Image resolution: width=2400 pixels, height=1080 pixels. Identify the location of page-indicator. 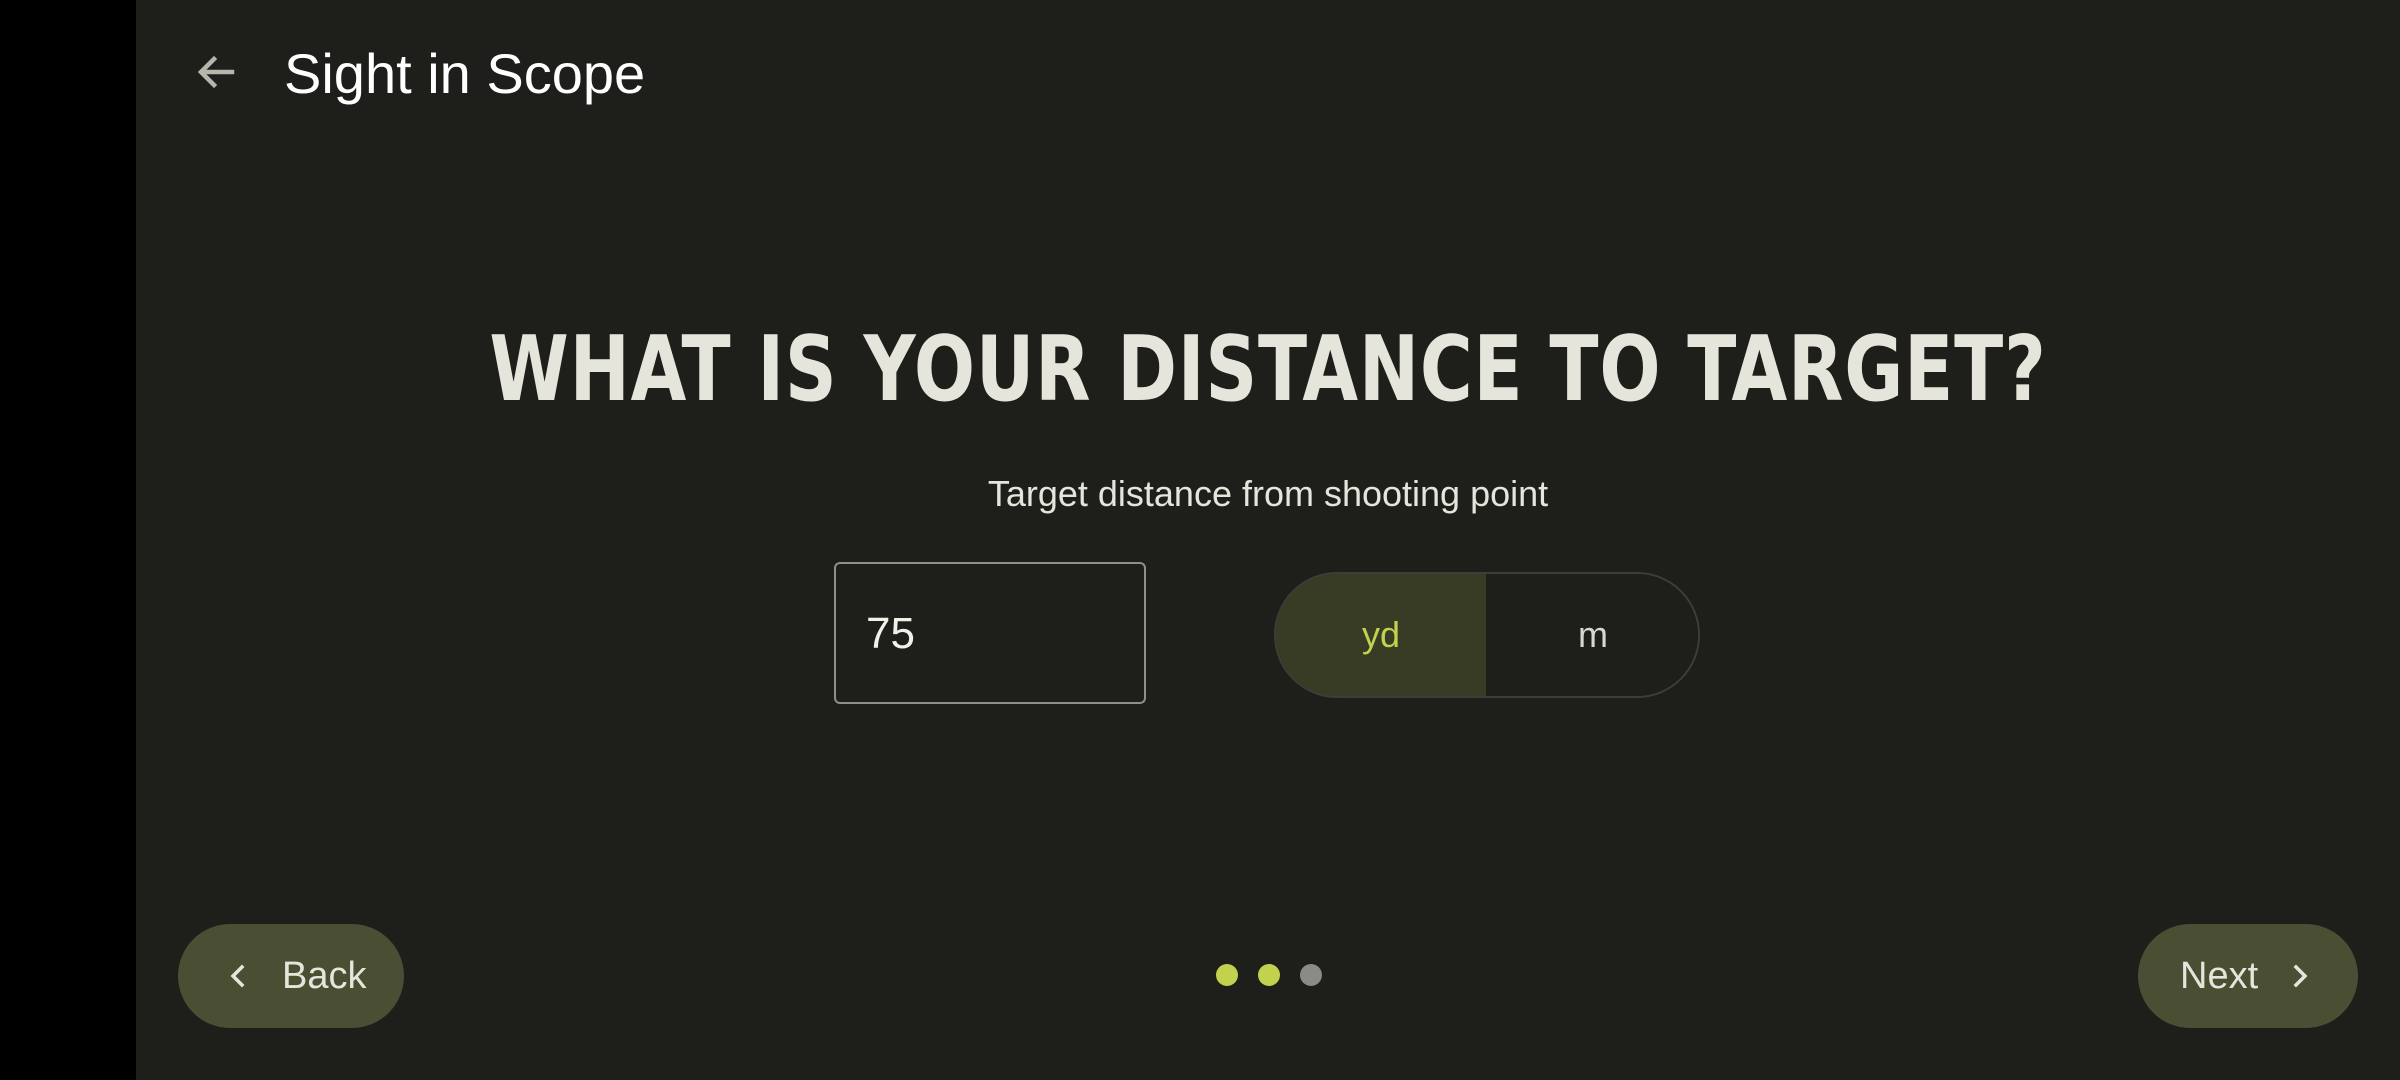
(1269, 975).